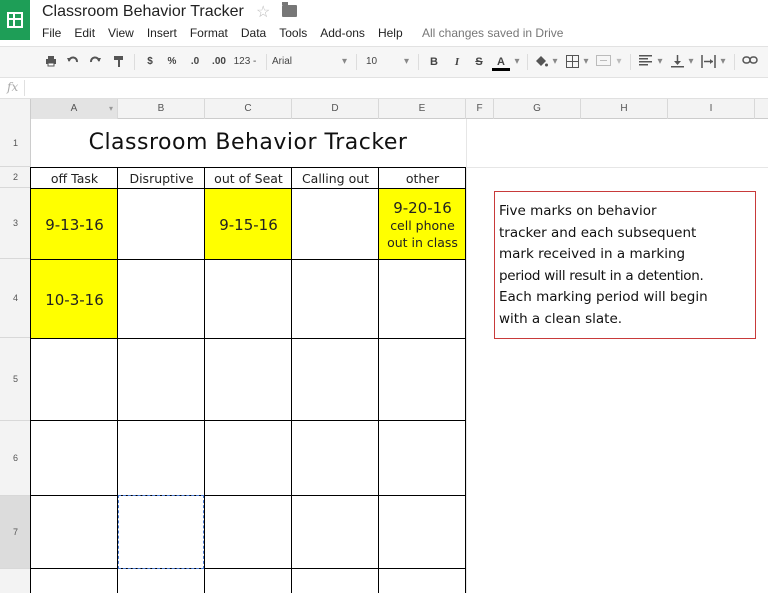  Describe the element at coordinates (480, 109) in the screenshot. I see `column-header-f: F` at that location.